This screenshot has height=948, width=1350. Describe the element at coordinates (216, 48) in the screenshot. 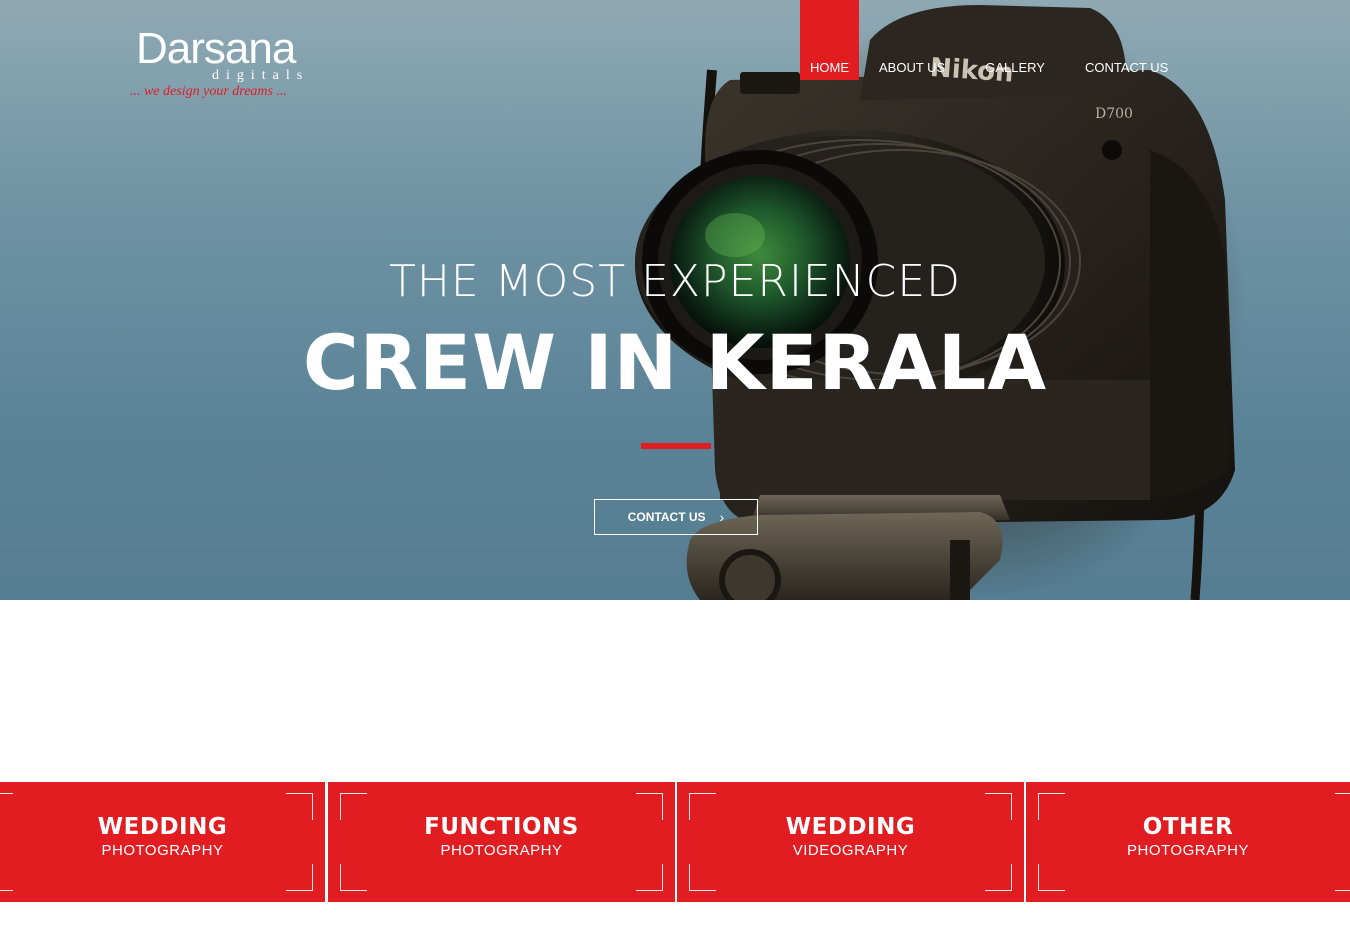

I see `brand-name: Darsana` at that location.